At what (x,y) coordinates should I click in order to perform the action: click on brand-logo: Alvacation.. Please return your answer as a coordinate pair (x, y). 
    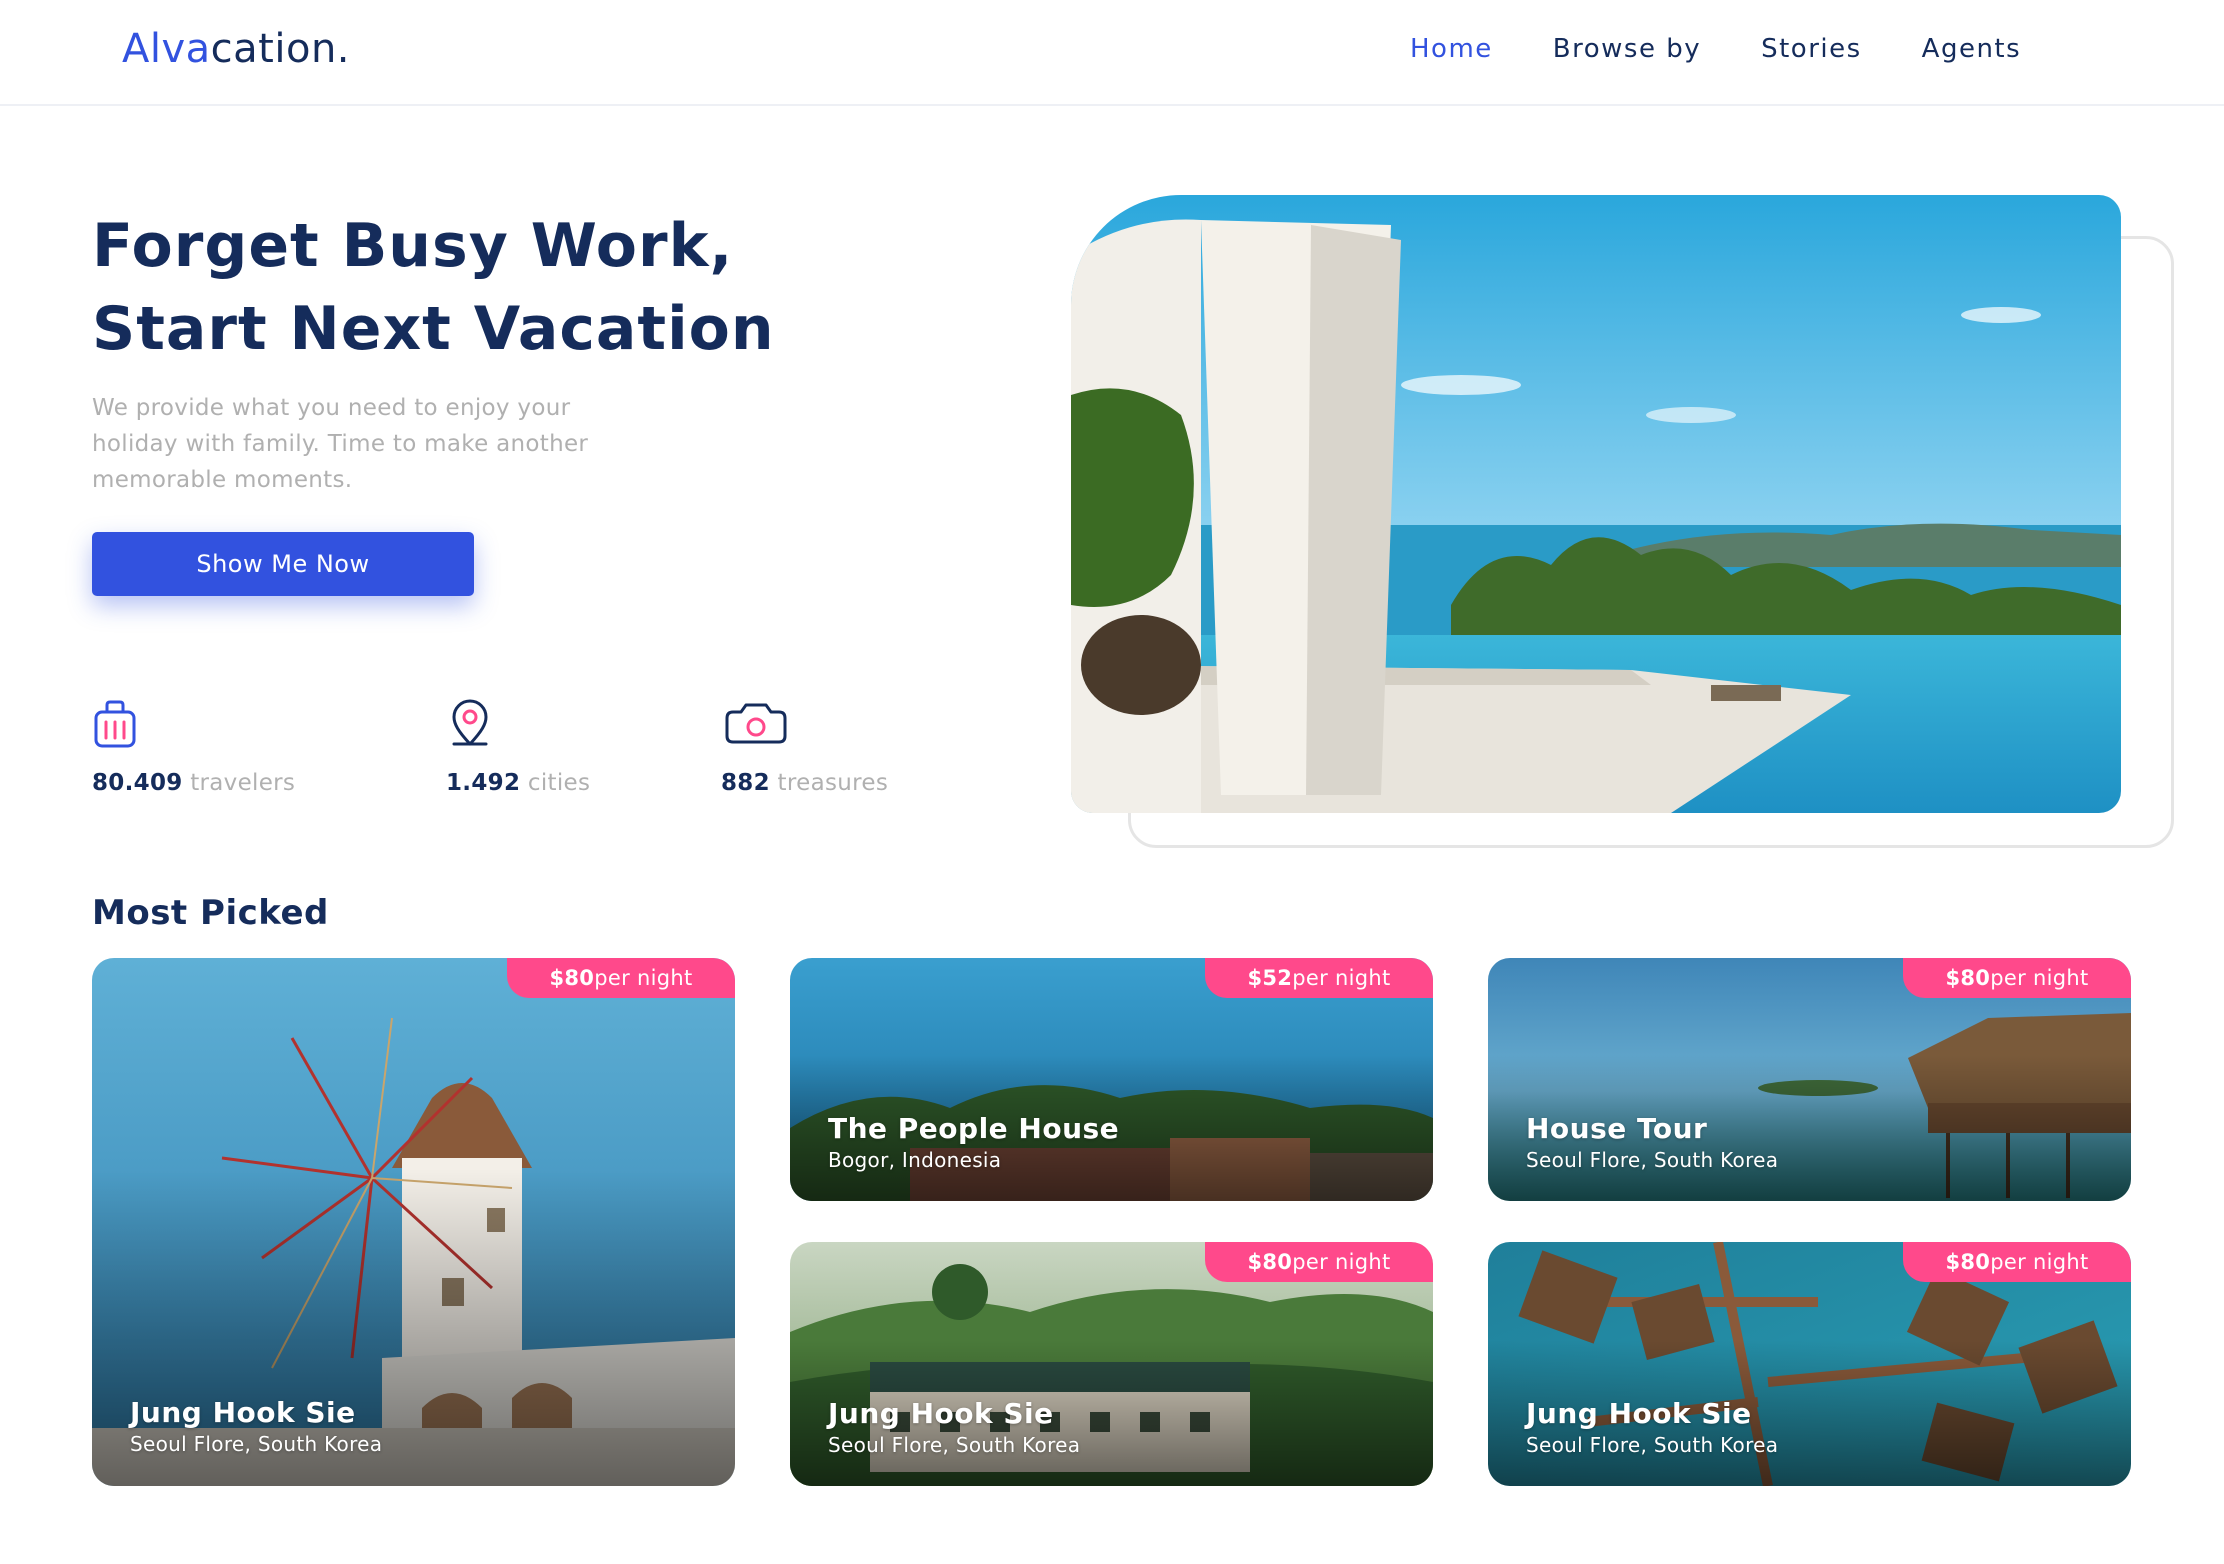
    Looking at the image, I should click on (236, 49).